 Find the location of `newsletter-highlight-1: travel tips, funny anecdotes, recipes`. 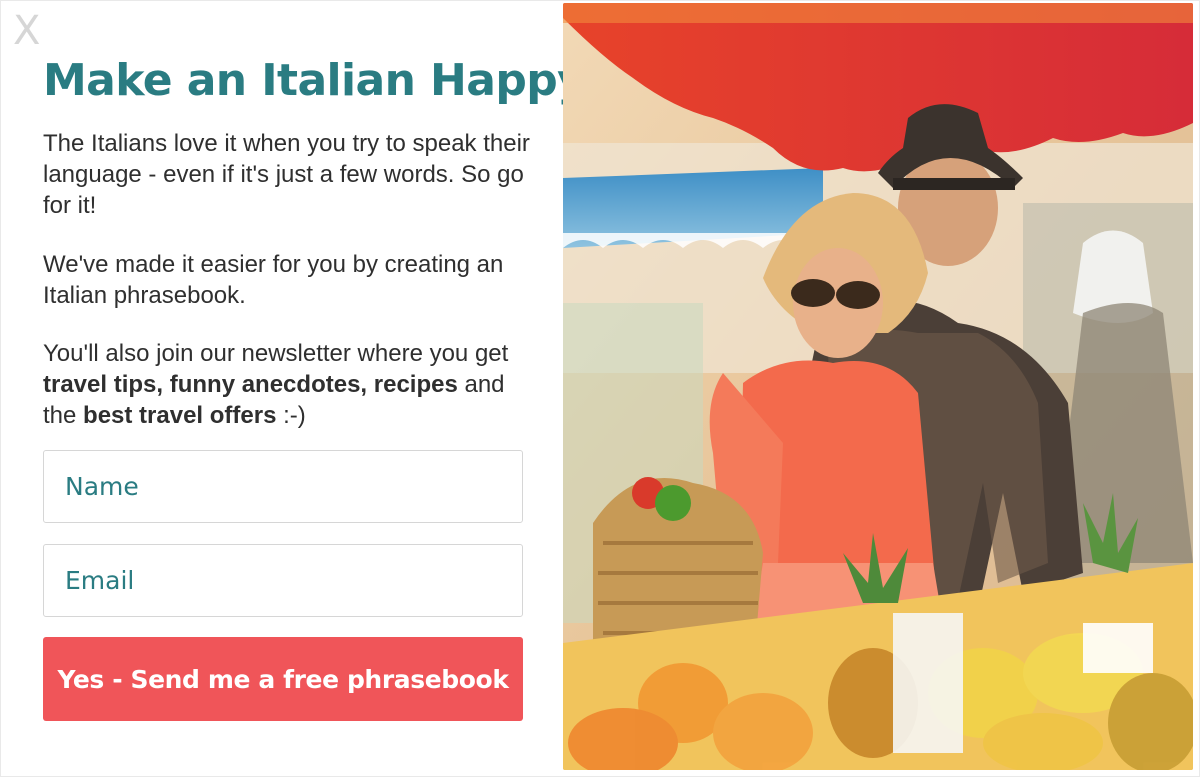

newsletter-highlight-1: travel tips, funny anecdotes, recipes is located at coordinates (250, 384).